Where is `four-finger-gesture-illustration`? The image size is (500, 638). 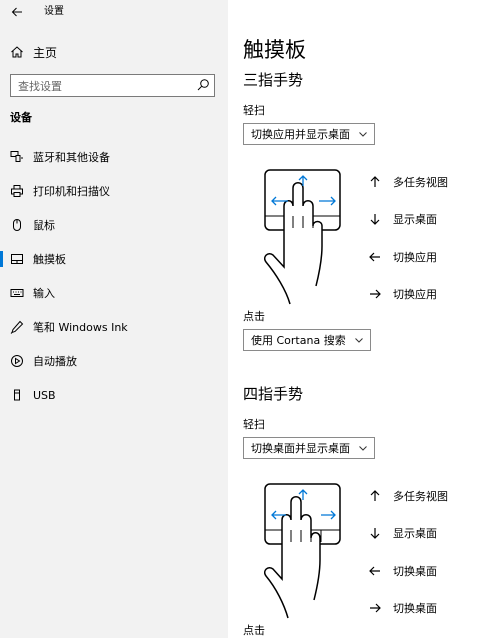
four-finger-gesture-illustration is located at coordinates (302, 551).